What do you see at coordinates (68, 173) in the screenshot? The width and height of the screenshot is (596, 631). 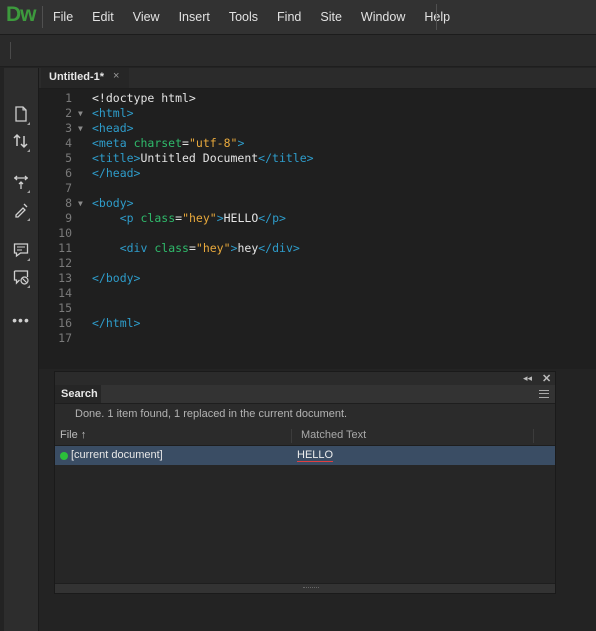 I see `line-number: 6` at bounding box center [68, 173].